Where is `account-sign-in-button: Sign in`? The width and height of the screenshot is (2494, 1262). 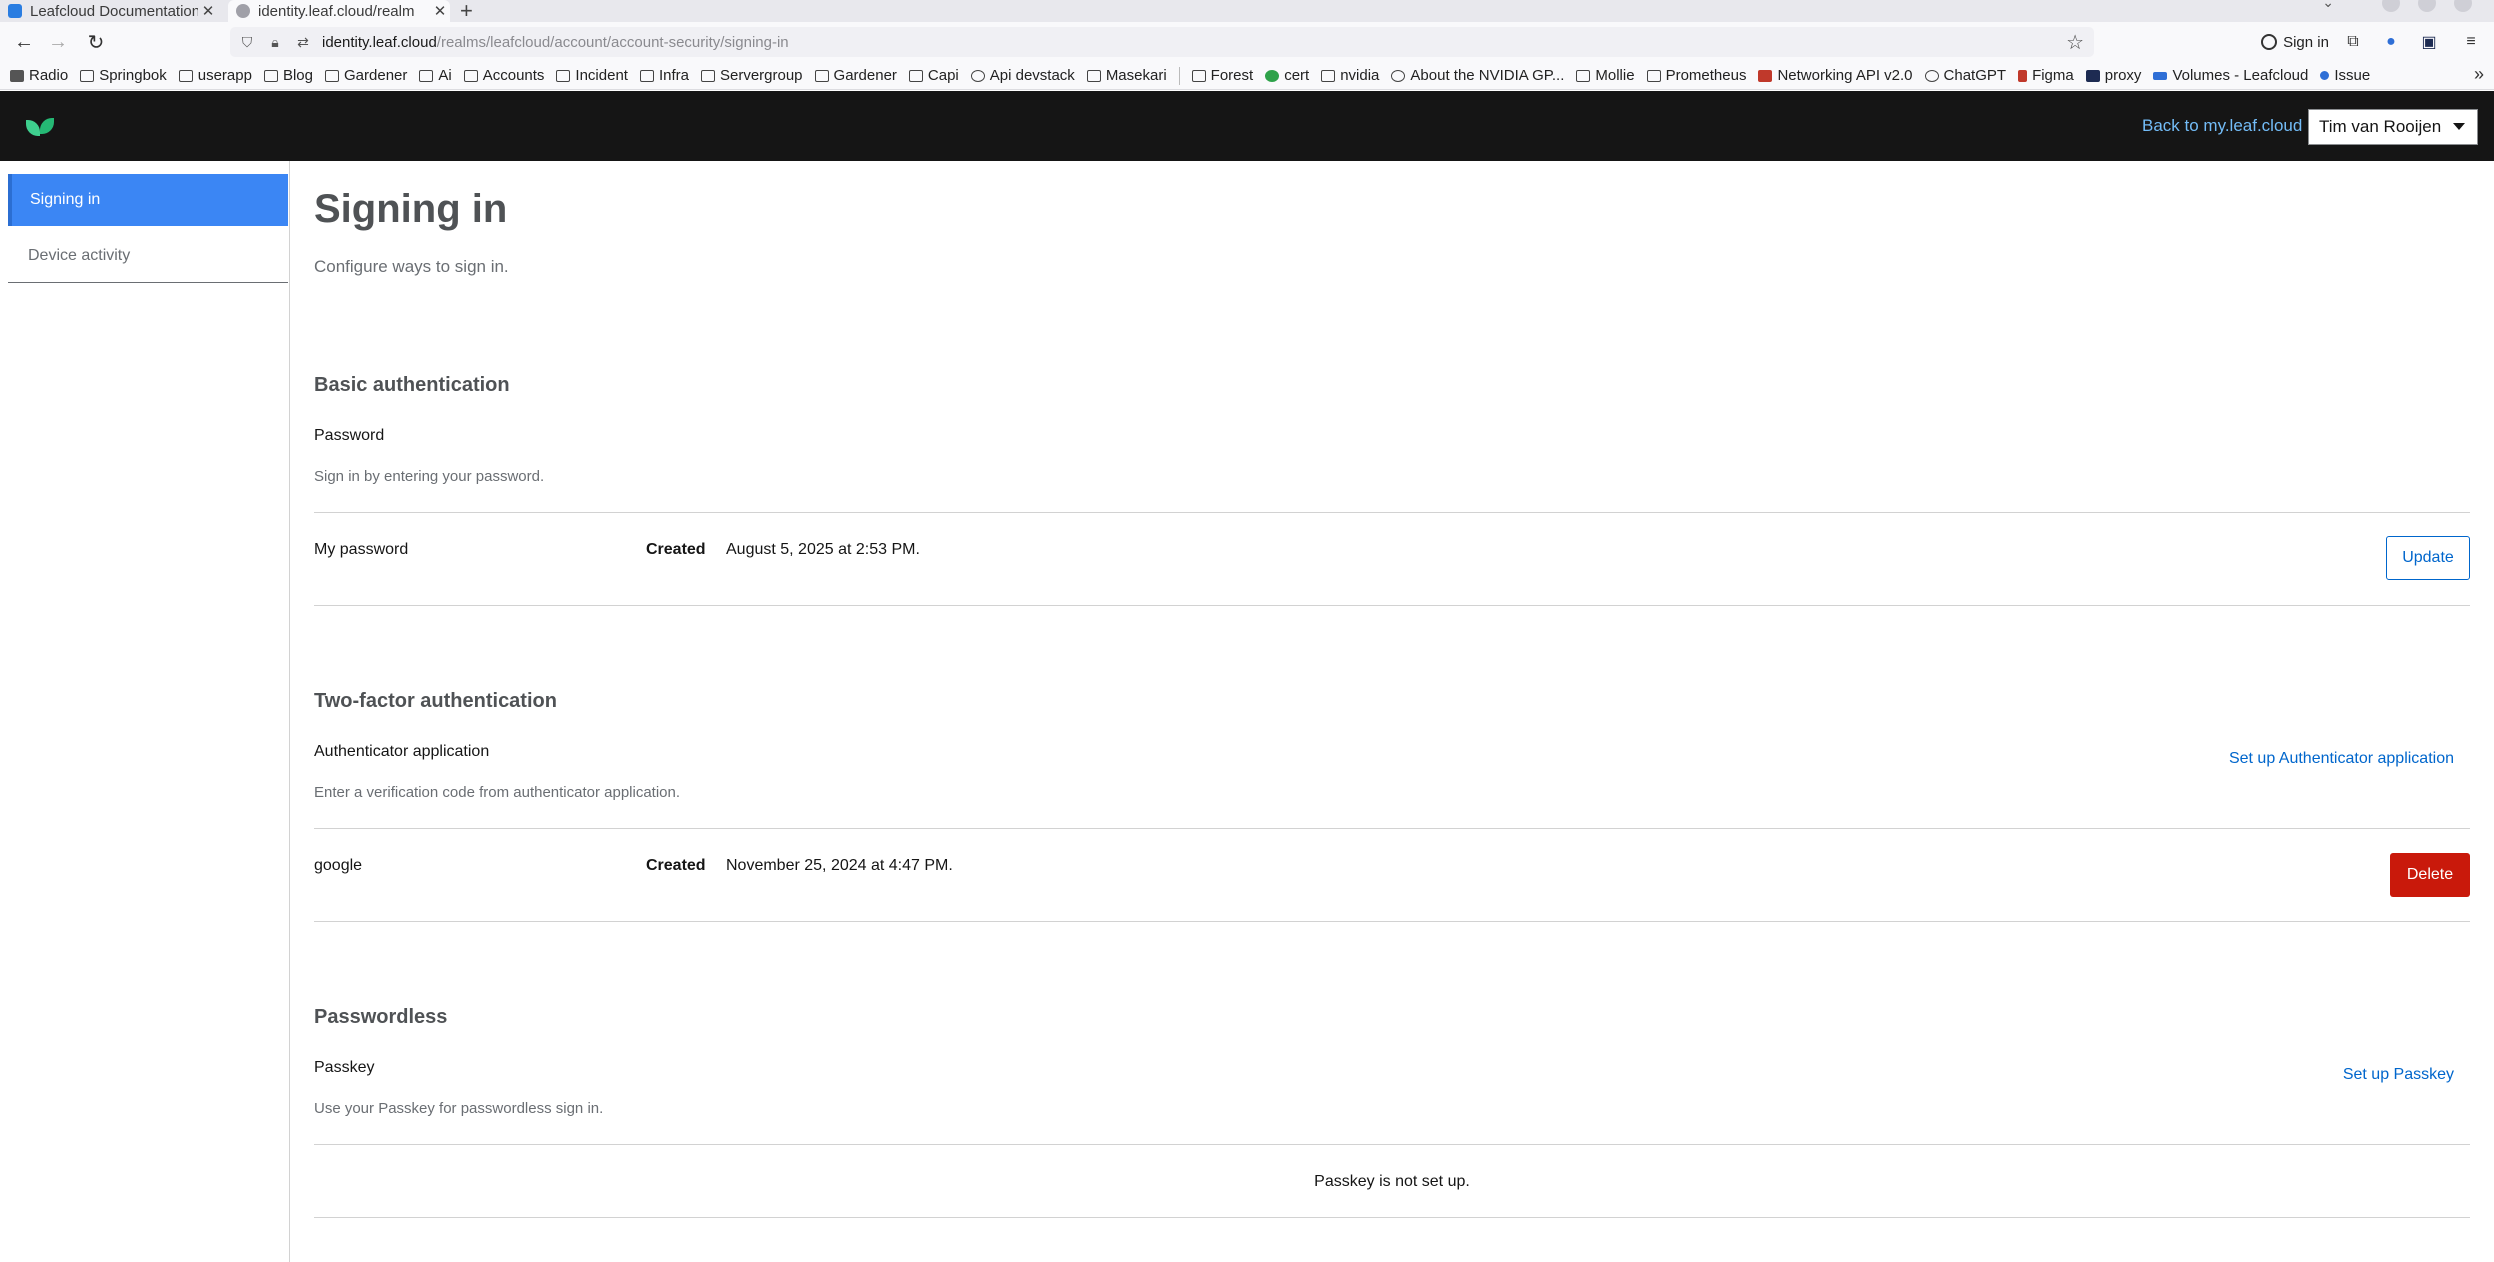
account-sign-in-button: Sign in is located at coordinates (2295, 42).